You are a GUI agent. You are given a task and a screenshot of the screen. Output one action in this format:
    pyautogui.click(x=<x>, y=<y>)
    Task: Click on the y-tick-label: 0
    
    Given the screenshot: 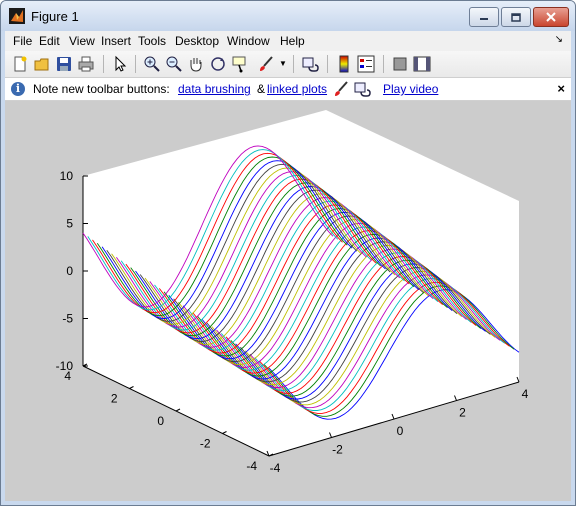 What is the action you would take?
    pyautogui.click(x=160, y=421)
    